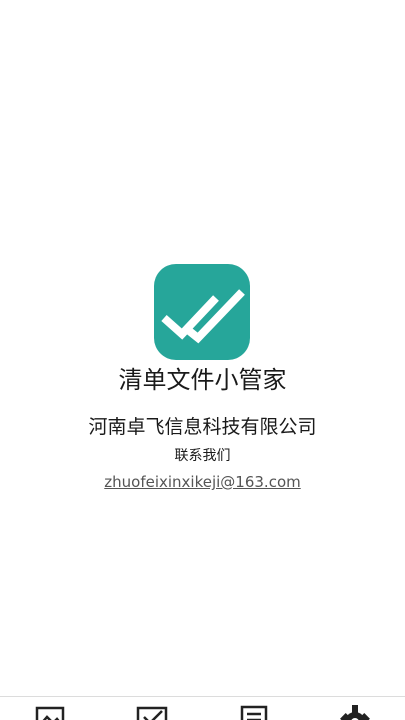  I want to click on contact-email-link: zhuofeixinxikeji@163.com, so click(202, 482).